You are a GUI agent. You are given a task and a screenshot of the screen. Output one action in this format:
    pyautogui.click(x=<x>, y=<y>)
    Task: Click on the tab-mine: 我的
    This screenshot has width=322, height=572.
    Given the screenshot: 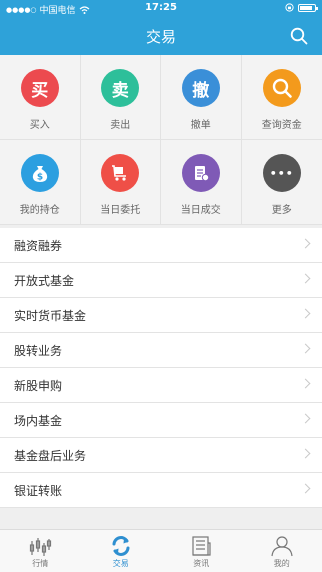 What is the action you would take?
    pyautogui.click(x=282, y=551)
    